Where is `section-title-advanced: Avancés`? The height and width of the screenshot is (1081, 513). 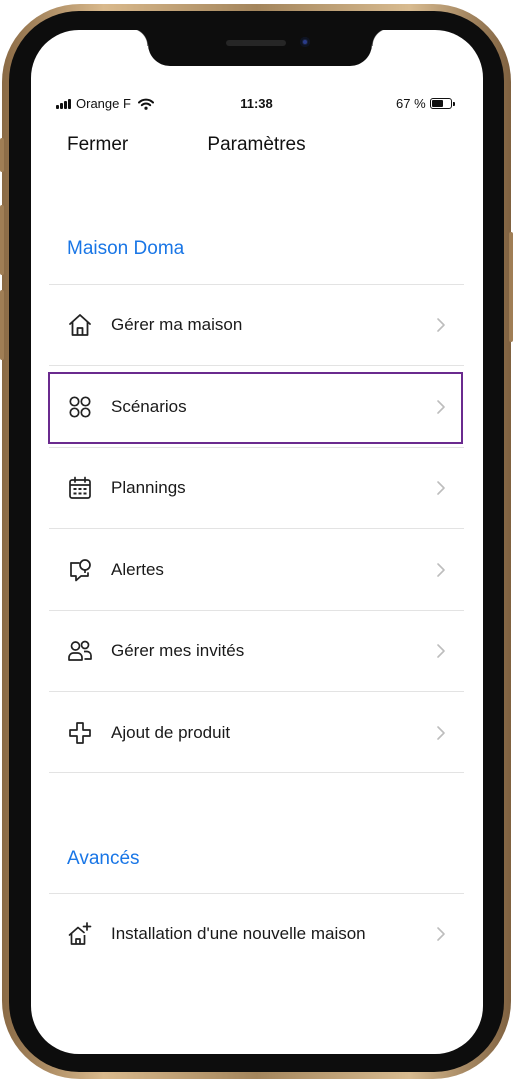
section-title-advanced: Avancés is located at coordinates (103, 858).